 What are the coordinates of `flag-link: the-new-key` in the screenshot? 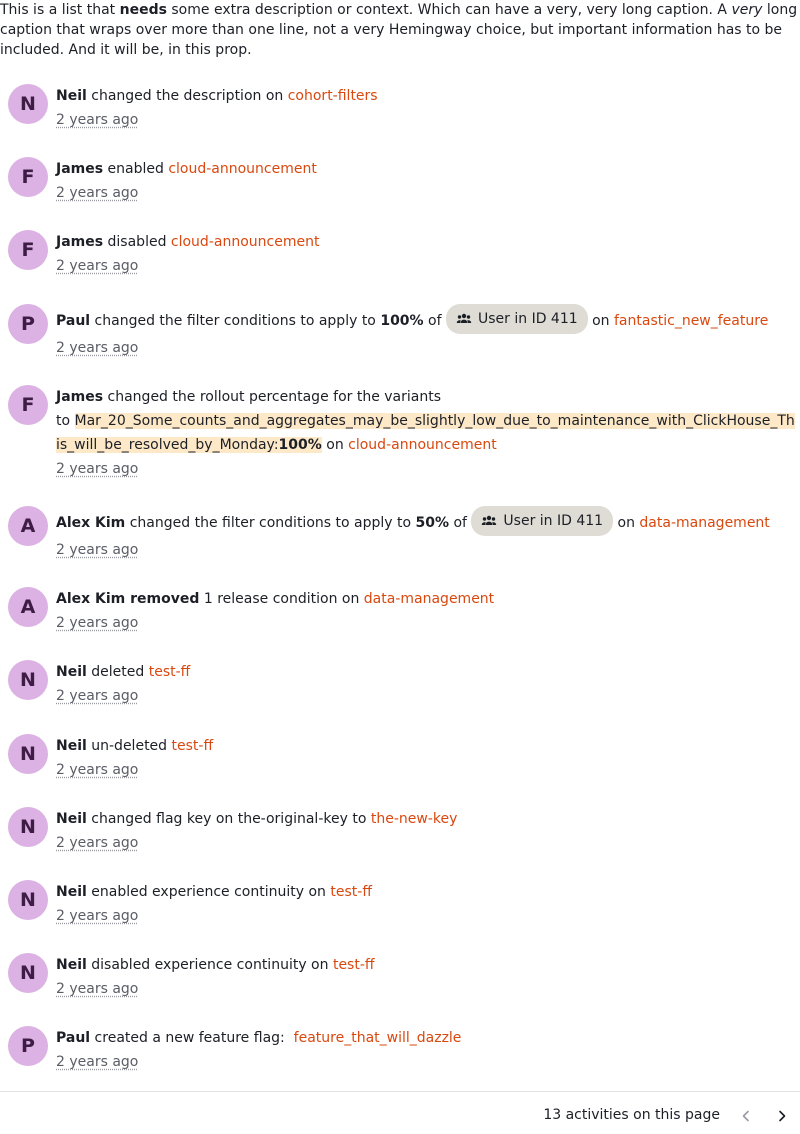 It's located at (414, 819).